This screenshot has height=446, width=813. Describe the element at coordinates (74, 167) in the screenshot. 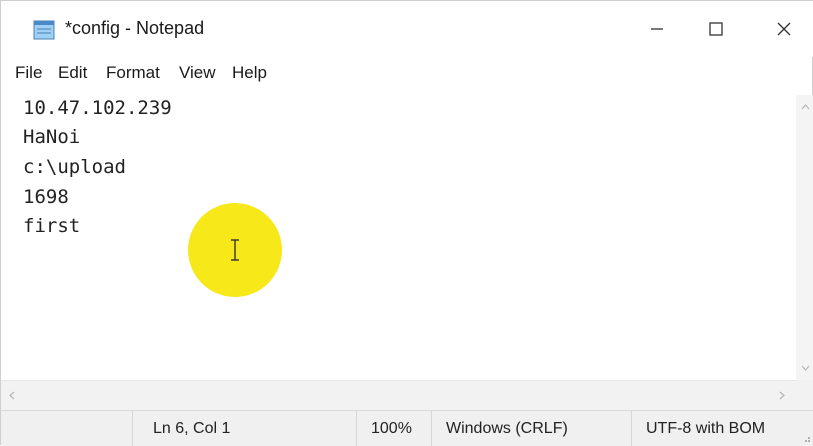

I see `editor-line: c:\upload` at that location.